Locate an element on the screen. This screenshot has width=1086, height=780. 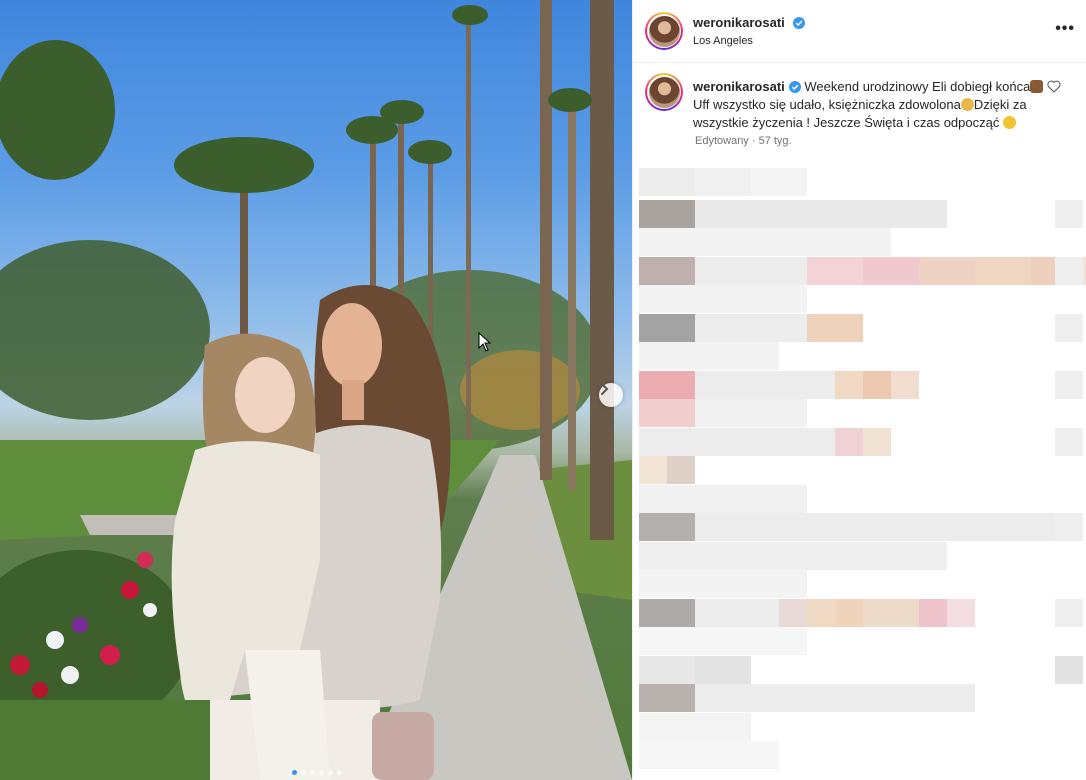
avatar is located at coordinates (664, 31).